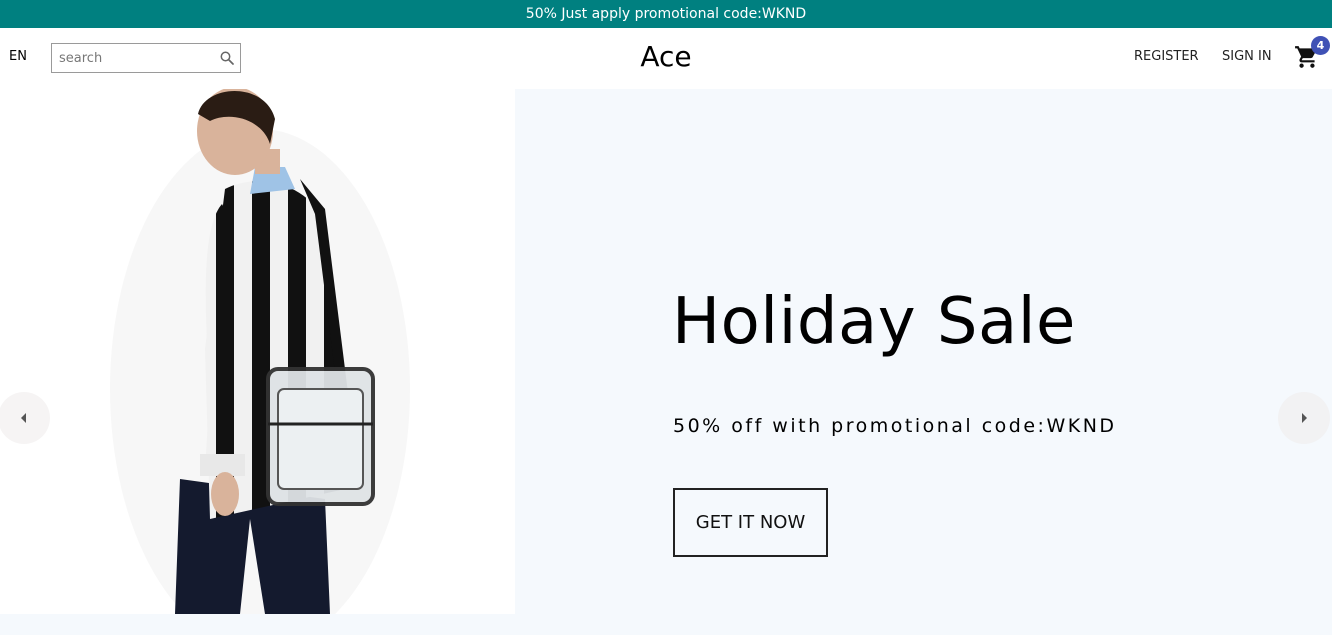 The height and width of the screenshot is (635, 1332). Describe the element at coordinates (132, 58) in the screenshot. I see `search-input` at that location.